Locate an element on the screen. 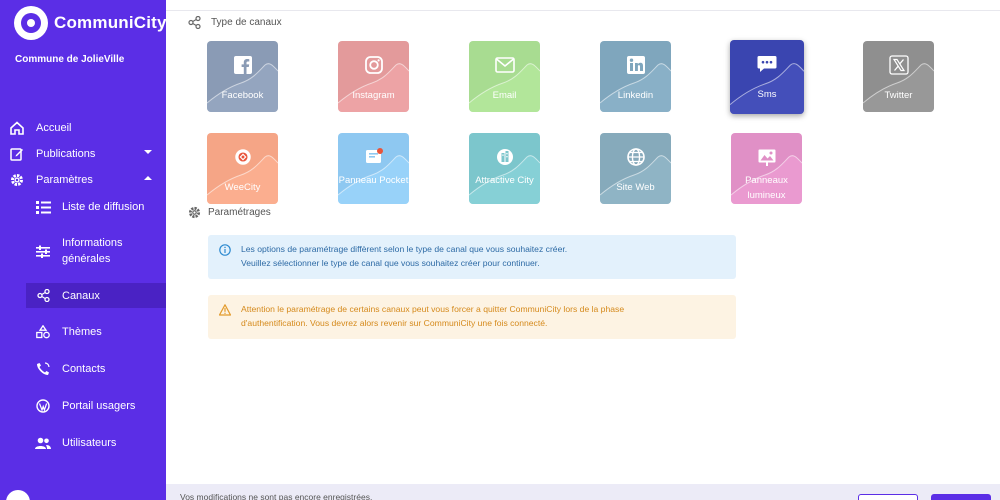  sidebar-item-label: Canaux is located at coordinates (81, 295).